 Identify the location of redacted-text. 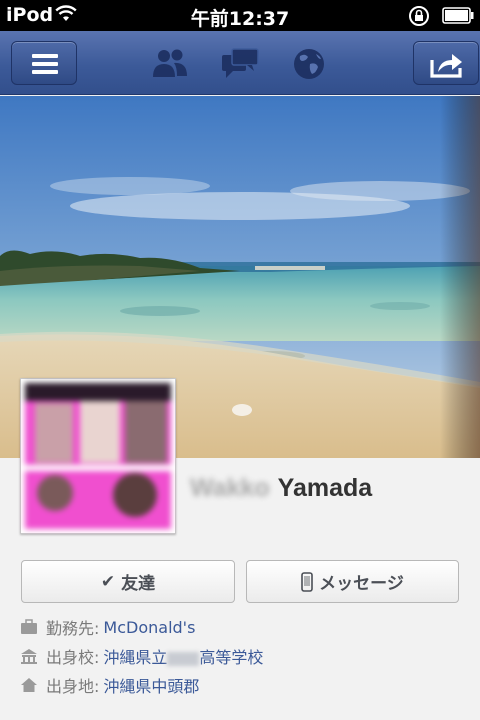
(183, 658).